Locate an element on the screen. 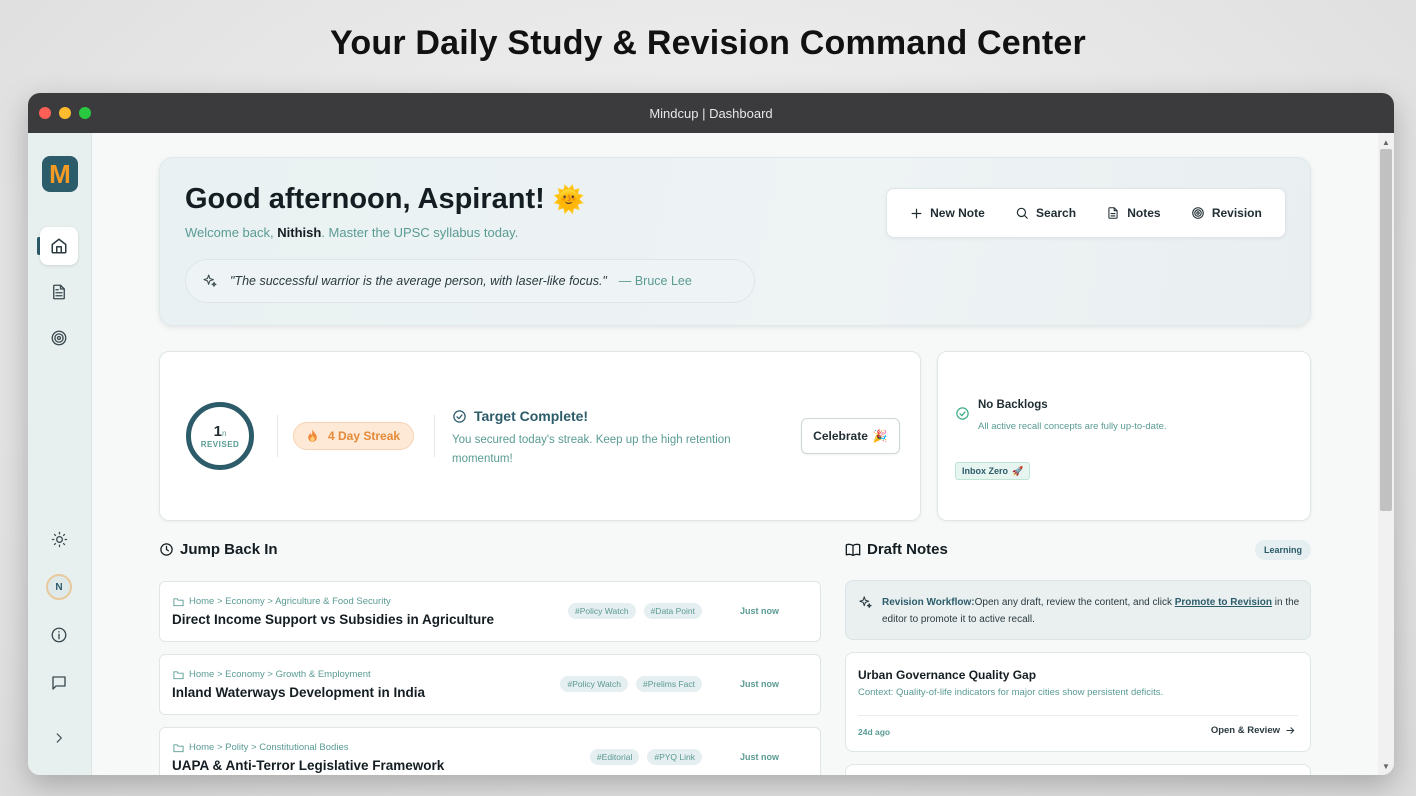 The height and width of the screenshot is (796, 1416). info-button is located at coordinates (59, 635).